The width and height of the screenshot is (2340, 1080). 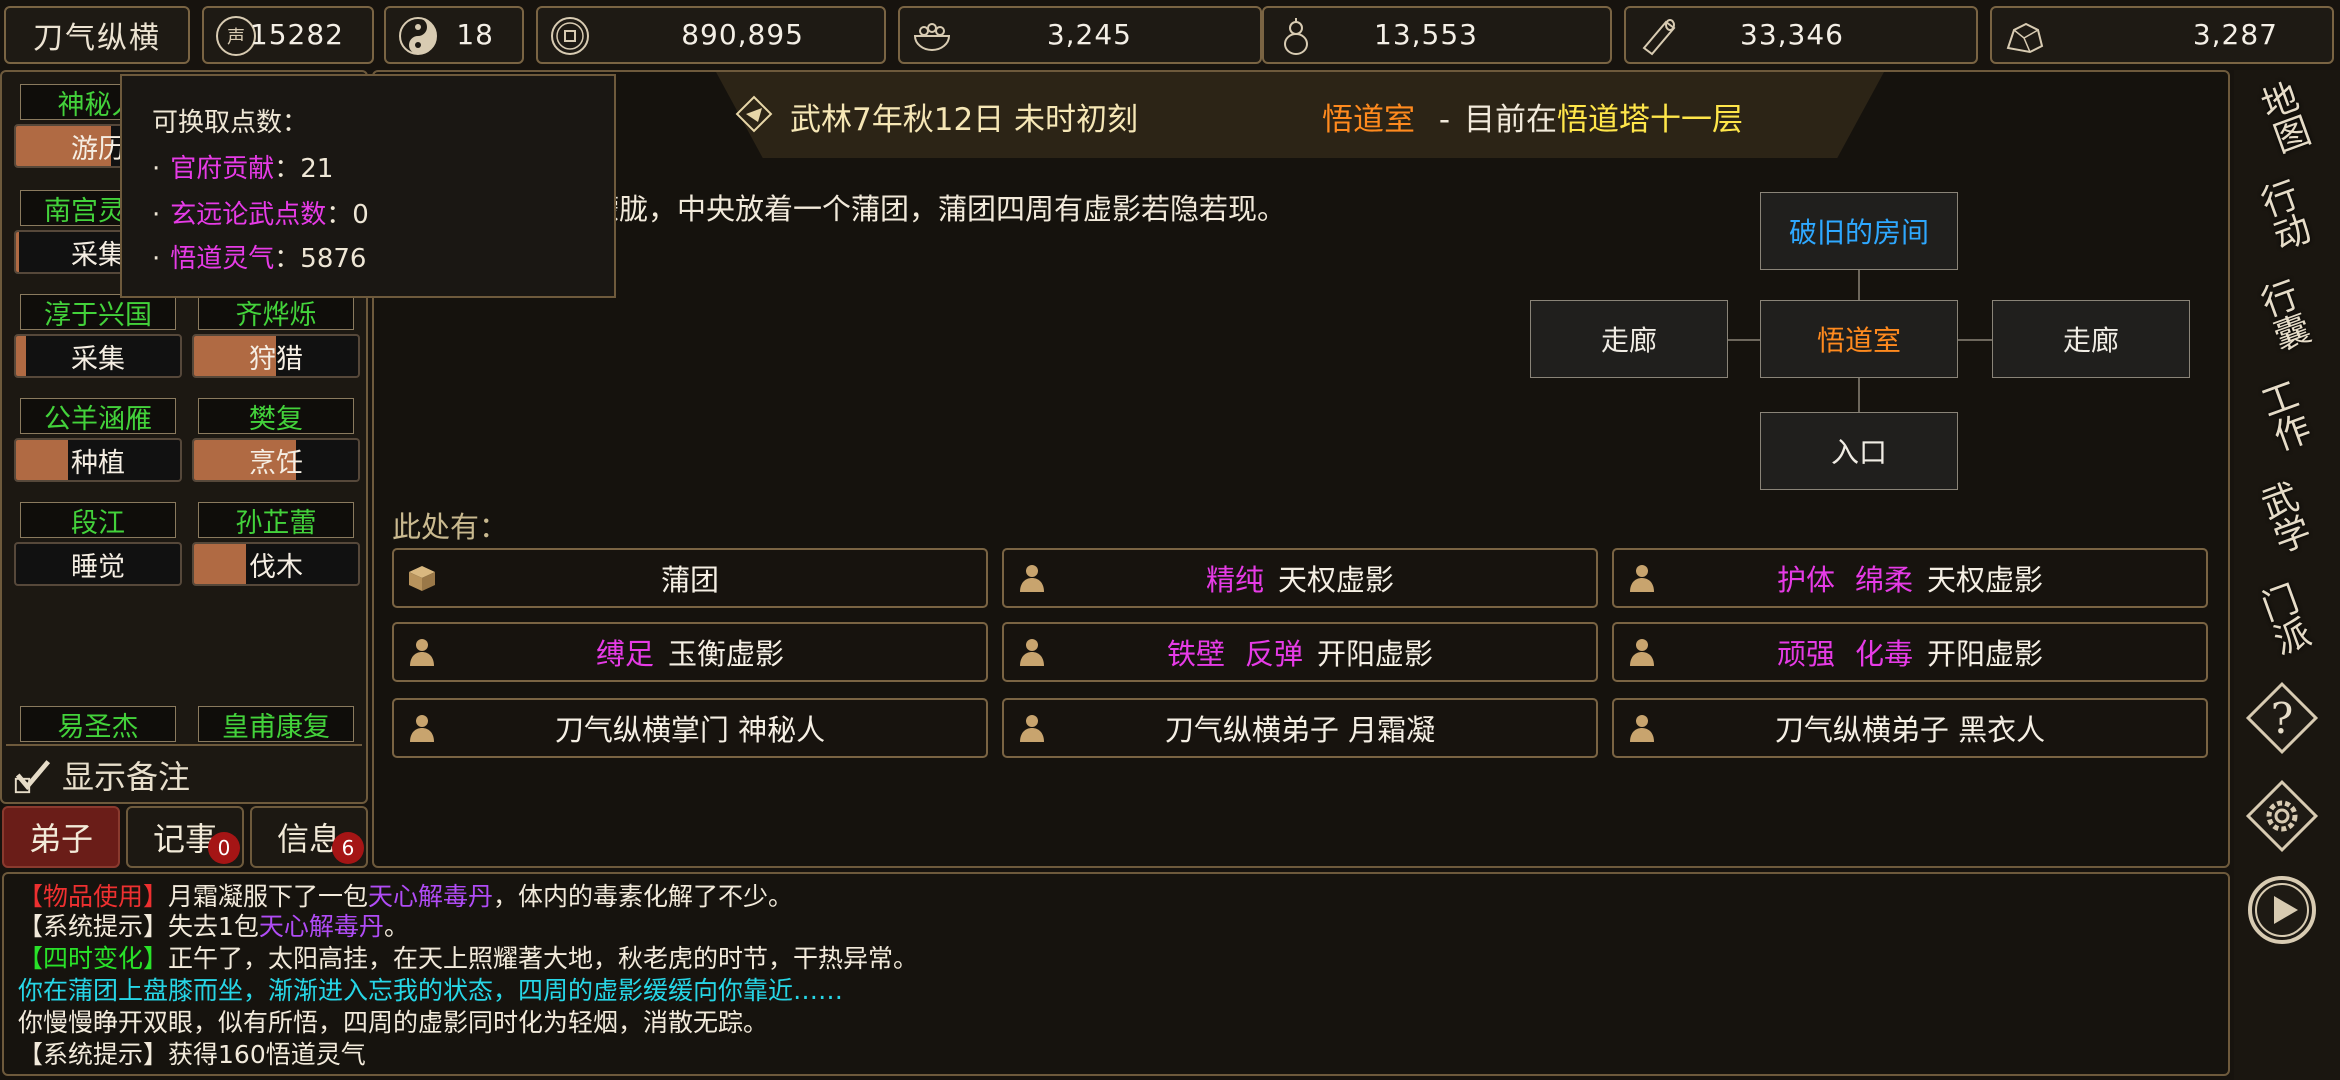 What do you see at coordinates (1368, 120) in the screenshot?
I see `current-room: 悟道室` at bounding box center [1368, 120].